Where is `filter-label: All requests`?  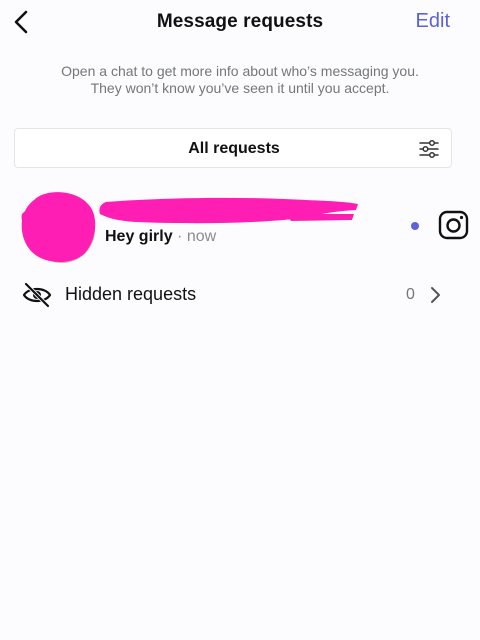
filter-label: All requests is located at coordinates (234, 148).